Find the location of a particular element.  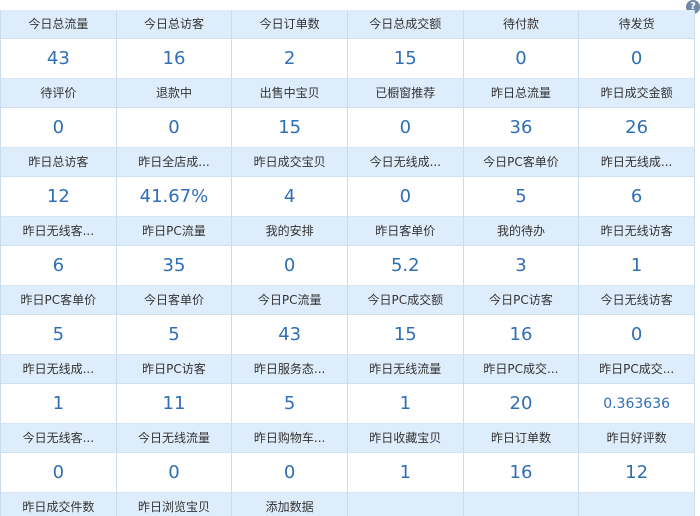

metric-label: 今日无线访客 is located at coordinates (637, 300).